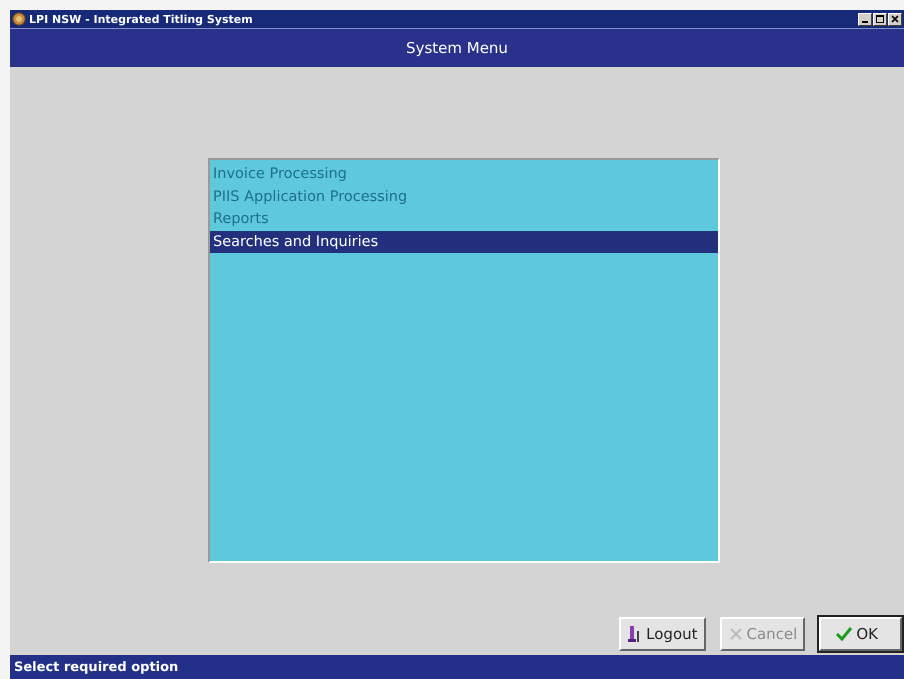 The height and width of the screenshot is (679, 904). I want to click on ok-button: OK, so click(860, 634).